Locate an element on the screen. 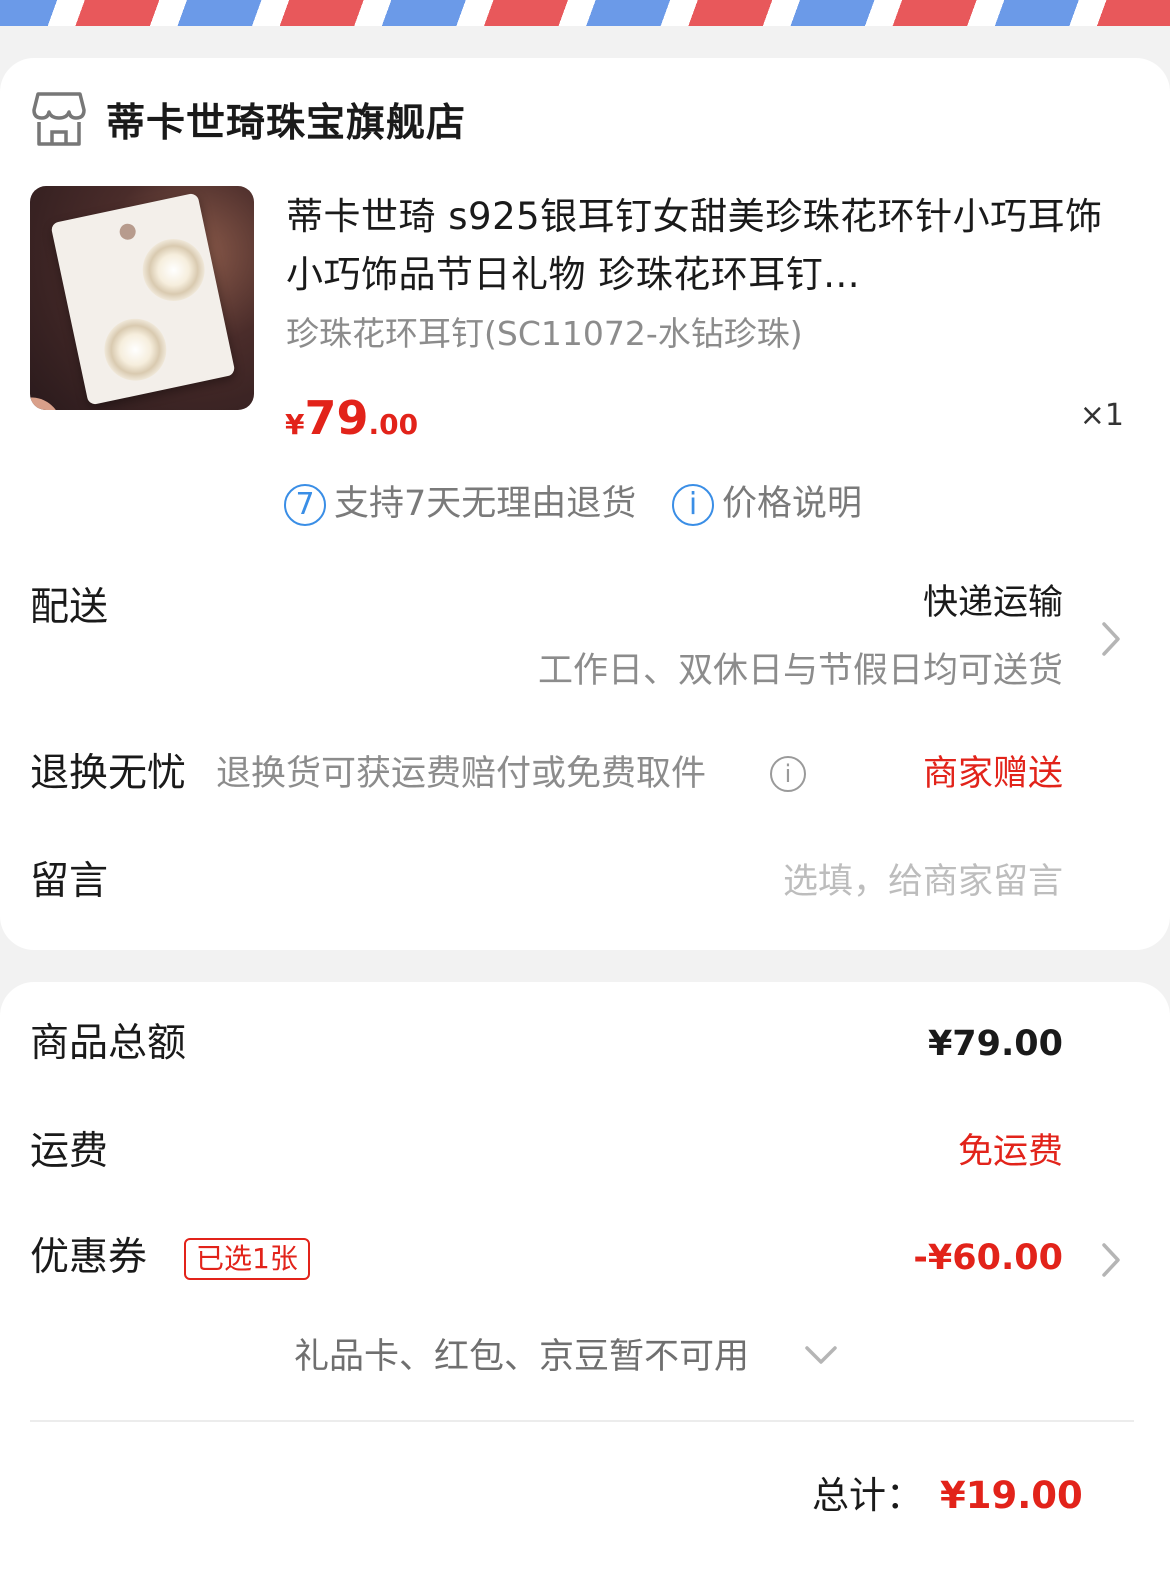 This screenshot has height=1577, width=1170. coupon-label: 优惠券 is located at coordinates (89, 1257).